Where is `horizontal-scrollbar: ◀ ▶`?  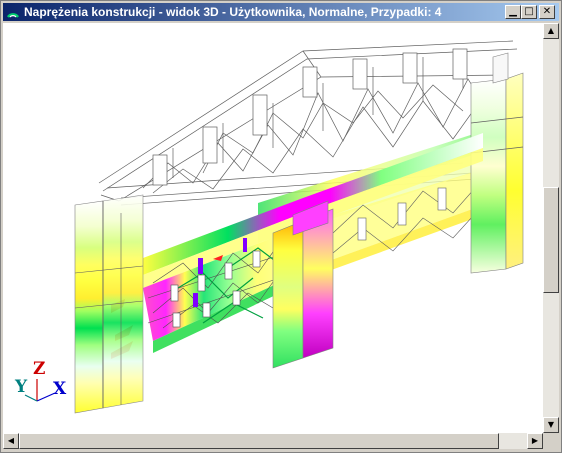
horizontal-scrollbar: ◀ ▶ is located at coordinates (273, 441).